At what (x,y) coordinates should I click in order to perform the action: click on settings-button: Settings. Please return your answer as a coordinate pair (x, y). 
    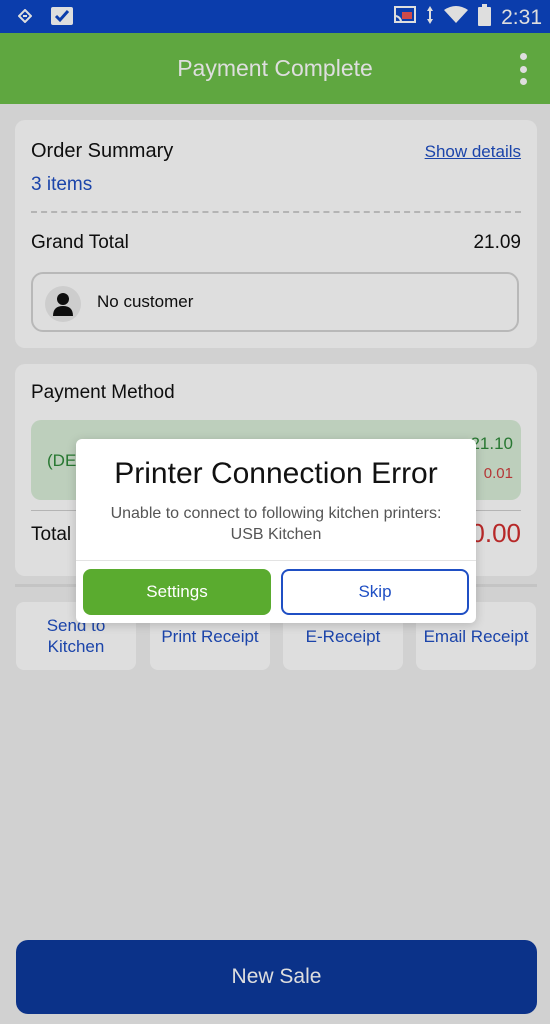
    Looking at the image, I should click on (177, 592).